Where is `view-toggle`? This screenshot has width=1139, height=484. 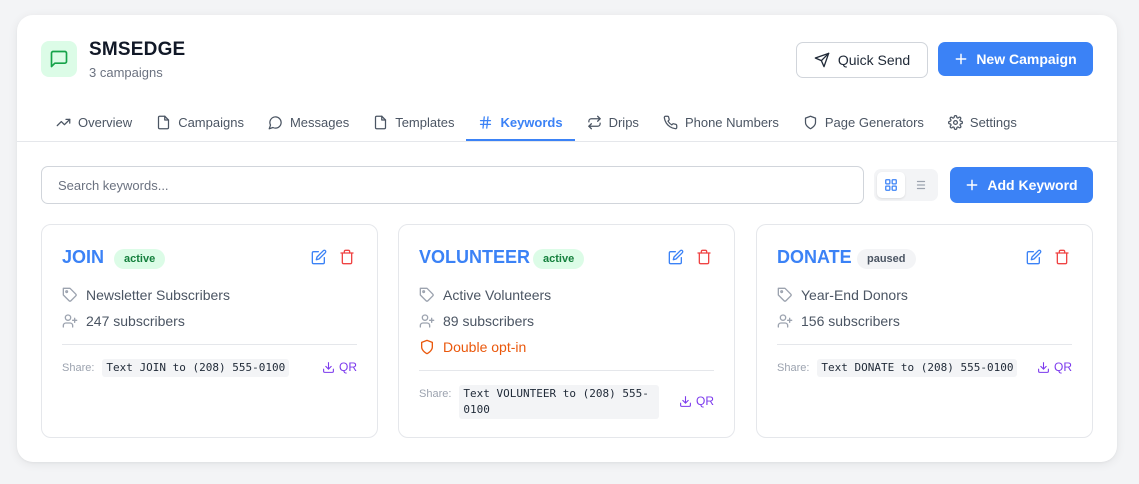 view-toggle is located at coordinates (906, 185).